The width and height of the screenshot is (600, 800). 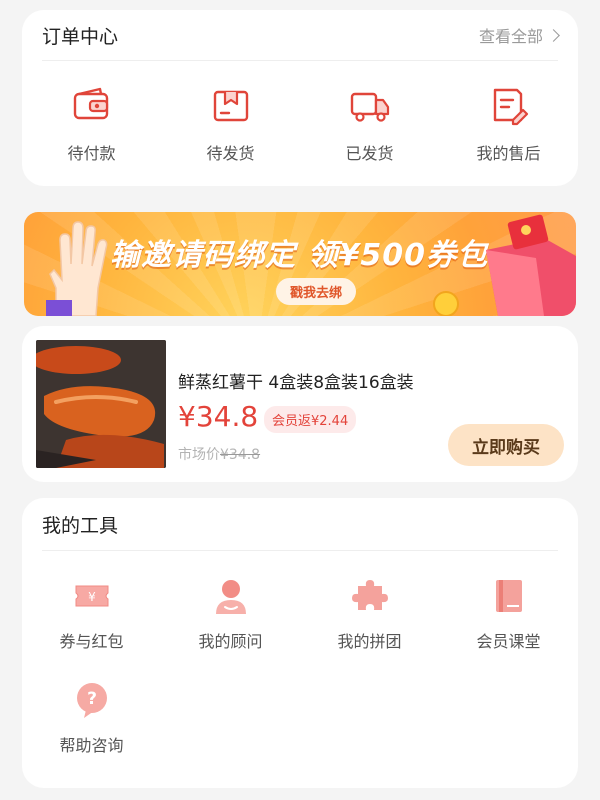 I want to click on bind-invite-button: 戳我去绑, so click(x=316, y=291).